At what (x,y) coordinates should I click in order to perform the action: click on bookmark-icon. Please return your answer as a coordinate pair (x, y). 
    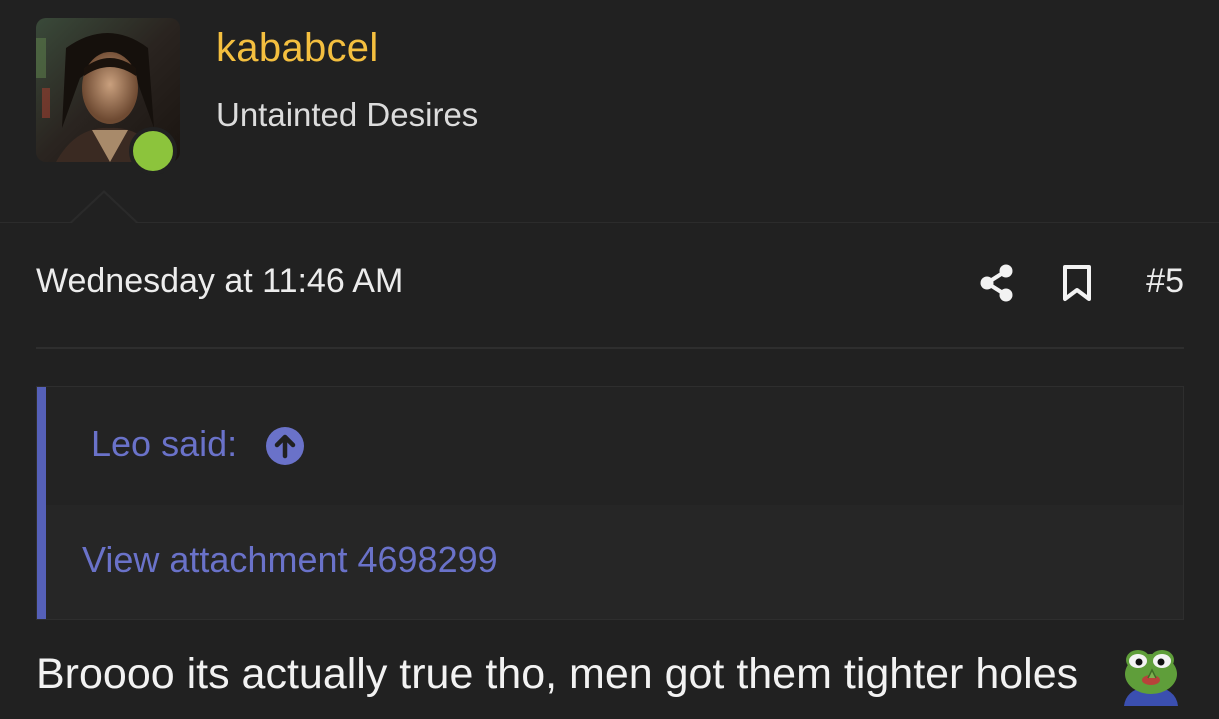
    Looking at the image, I should click on (1077, 283).